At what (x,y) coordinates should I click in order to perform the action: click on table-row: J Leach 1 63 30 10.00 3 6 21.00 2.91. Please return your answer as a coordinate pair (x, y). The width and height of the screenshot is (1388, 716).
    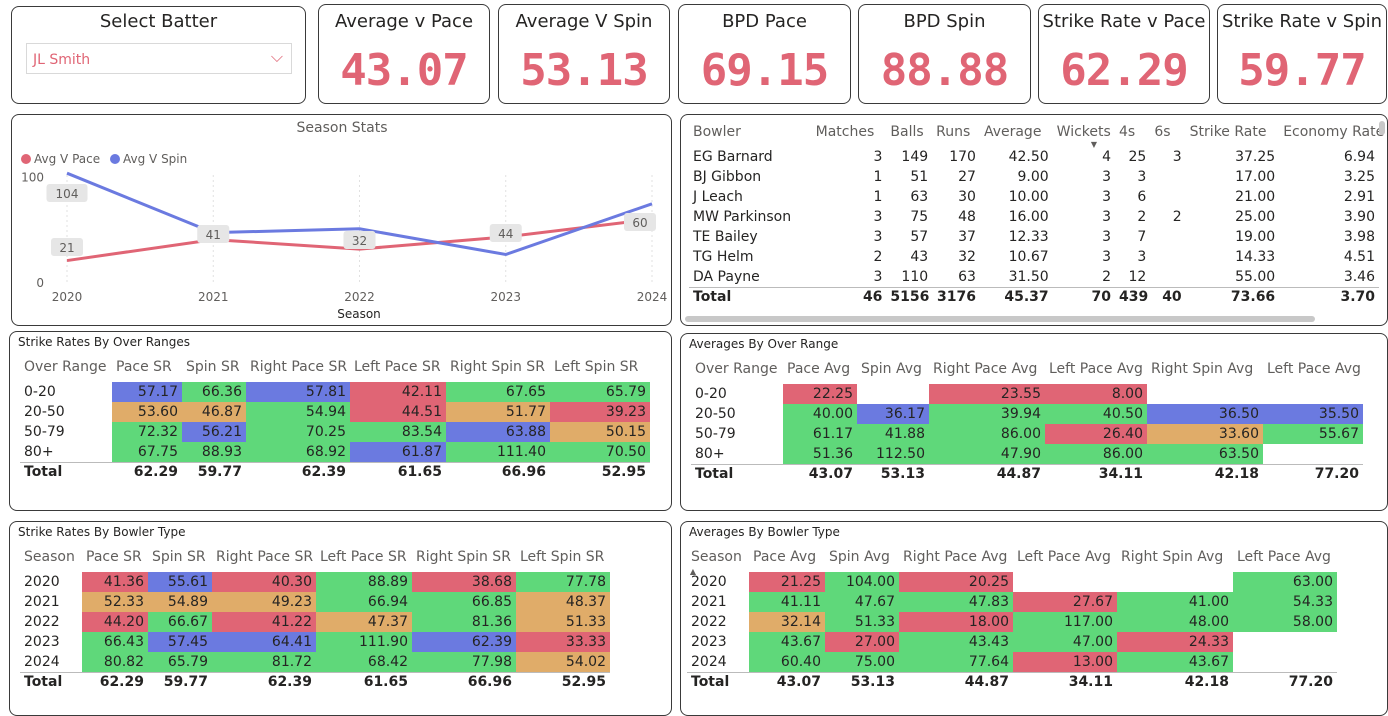
    Looking at the image, I should click on (1034, 197).